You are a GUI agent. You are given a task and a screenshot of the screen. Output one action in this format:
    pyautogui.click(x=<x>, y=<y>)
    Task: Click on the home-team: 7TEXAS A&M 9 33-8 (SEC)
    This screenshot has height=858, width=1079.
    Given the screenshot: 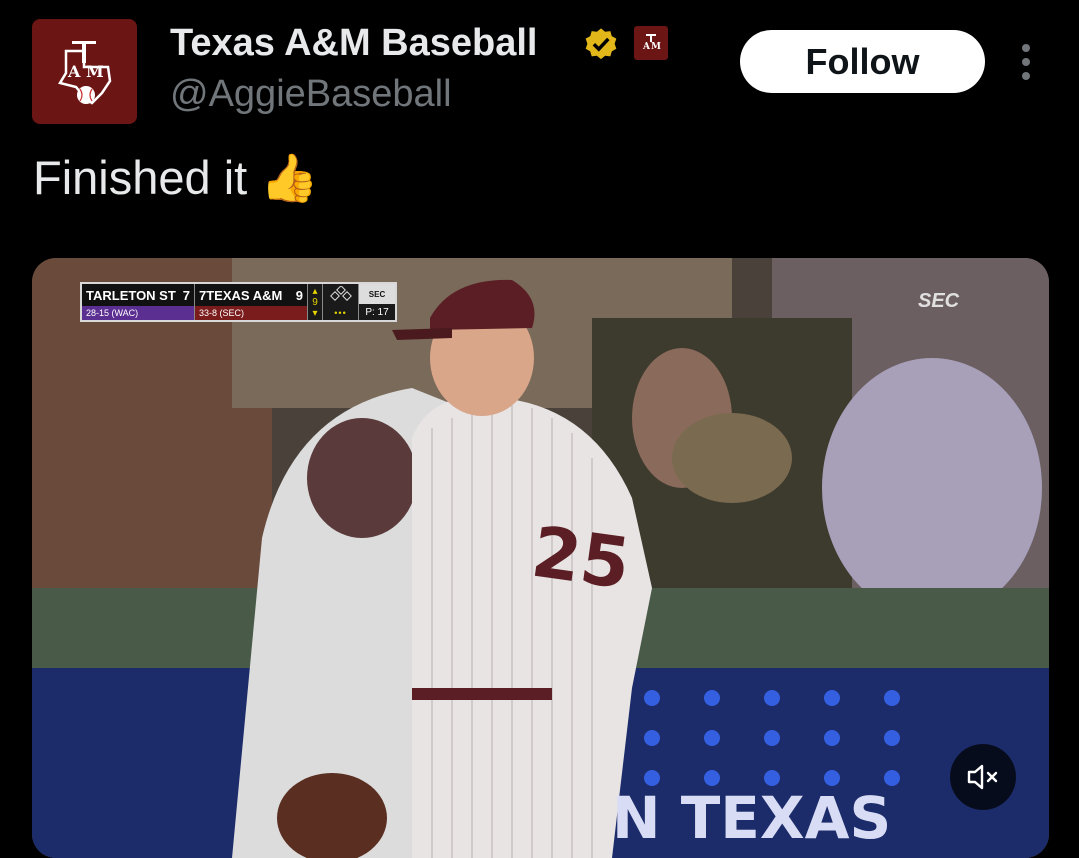 What is the action you would take?
    pyautogui.click(x=251, y=302)
    